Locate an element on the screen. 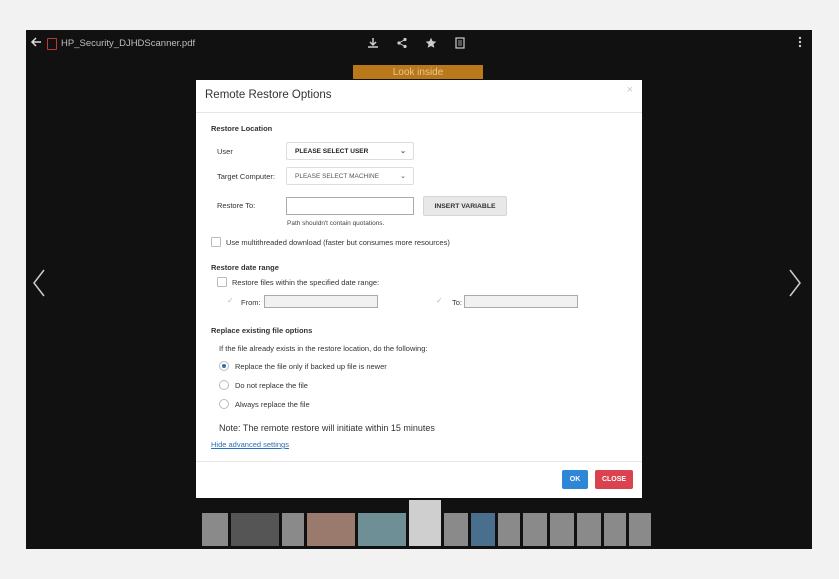 This screenshot has width=839, height=579. always-replace-radio is located at coordinates (224, 404).